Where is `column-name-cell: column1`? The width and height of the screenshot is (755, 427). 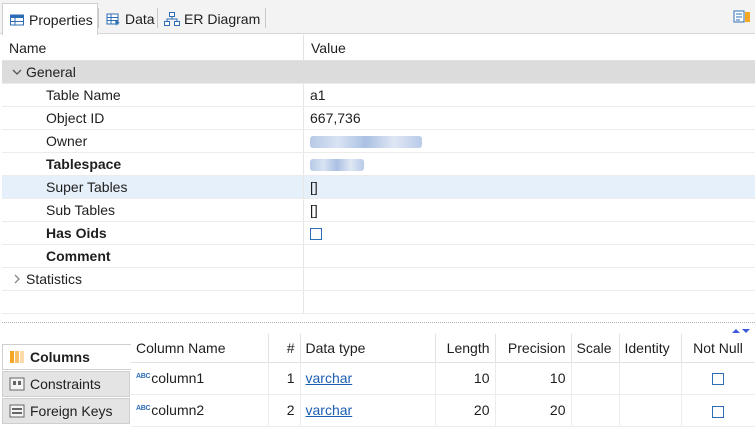
column-name-cell: column1 is located at coordinates (178, 378).